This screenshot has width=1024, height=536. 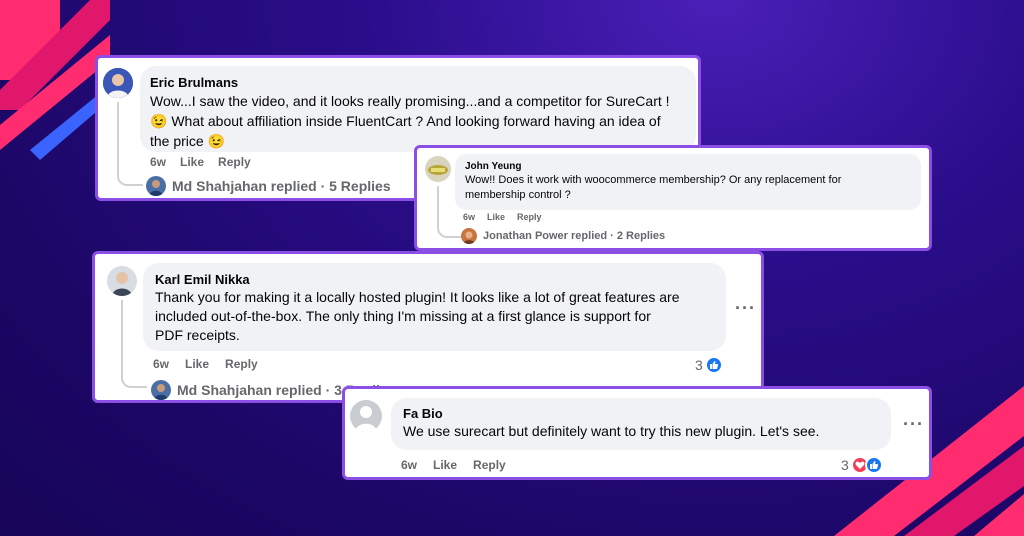 I want to click on view-replies-link: Jonathan Power replied · 2 Replies, so click(x=563, y=236).